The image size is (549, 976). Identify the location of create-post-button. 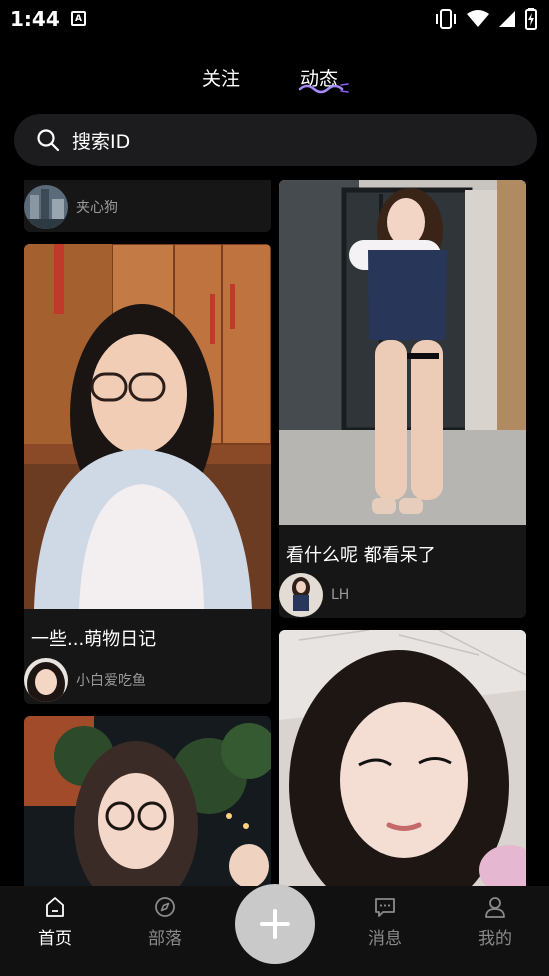
(275, 924).